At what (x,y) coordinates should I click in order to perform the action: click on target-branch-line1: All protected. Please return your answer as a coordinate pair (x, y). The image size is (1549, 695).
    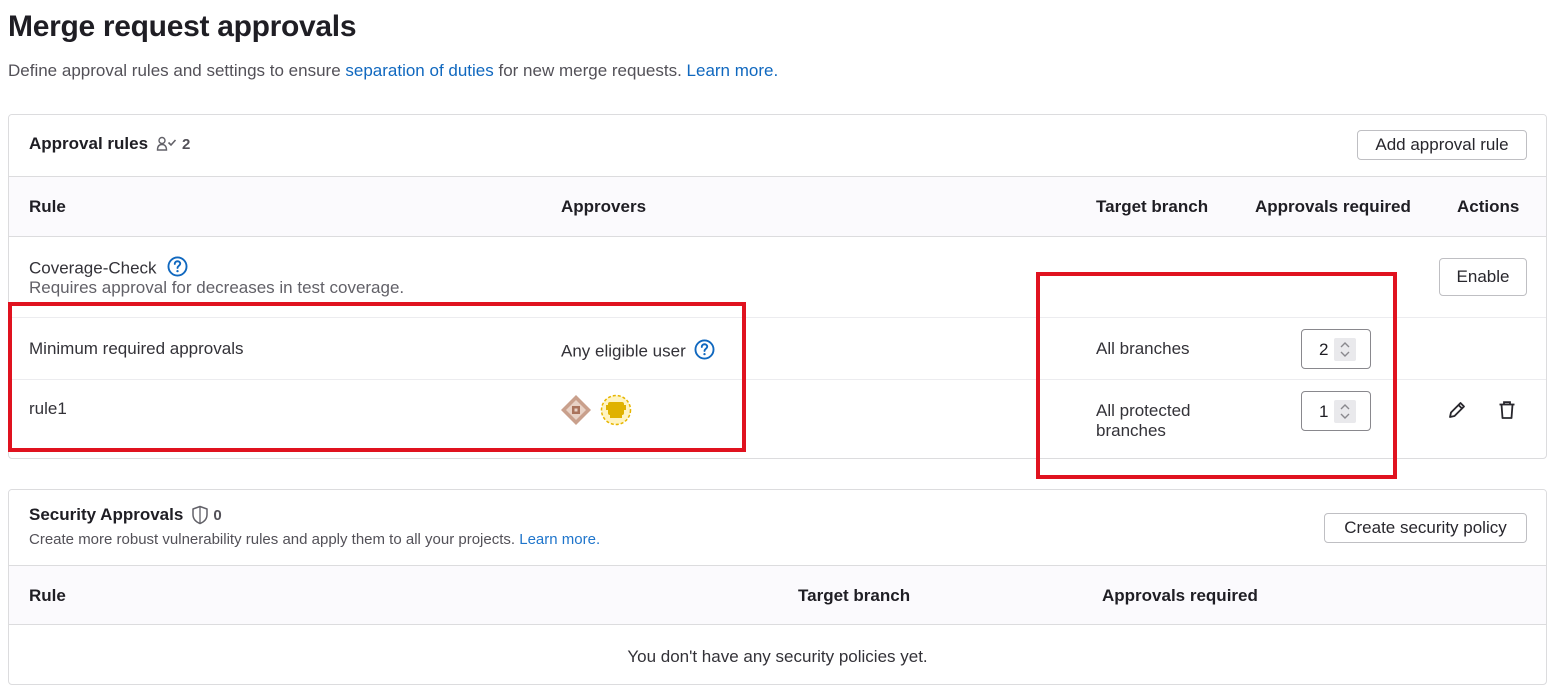
    Looking at the image, I should click on (1143, 410).